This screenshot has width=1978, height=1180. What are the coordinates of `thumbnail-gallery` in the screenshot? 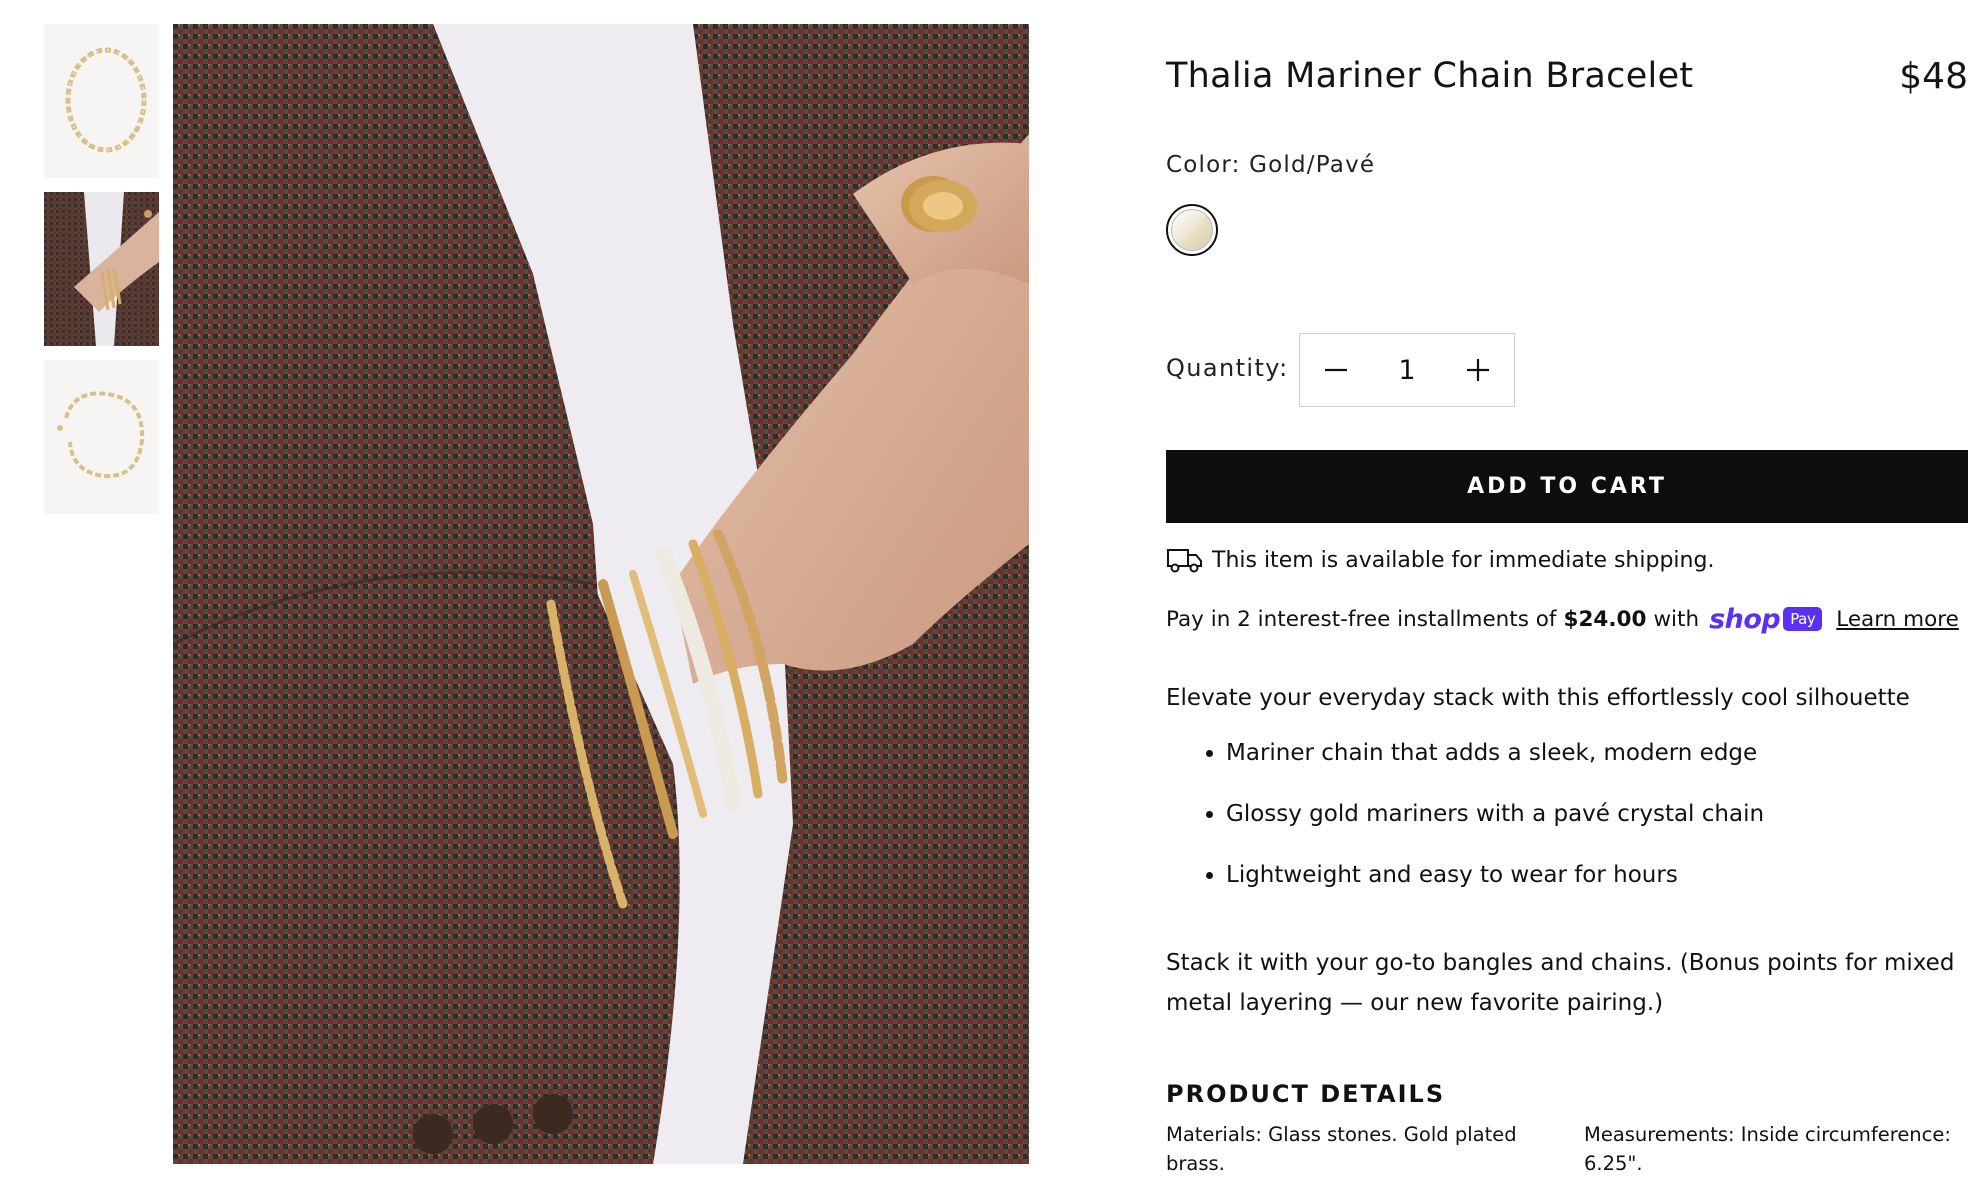 It's located at (101, 276).